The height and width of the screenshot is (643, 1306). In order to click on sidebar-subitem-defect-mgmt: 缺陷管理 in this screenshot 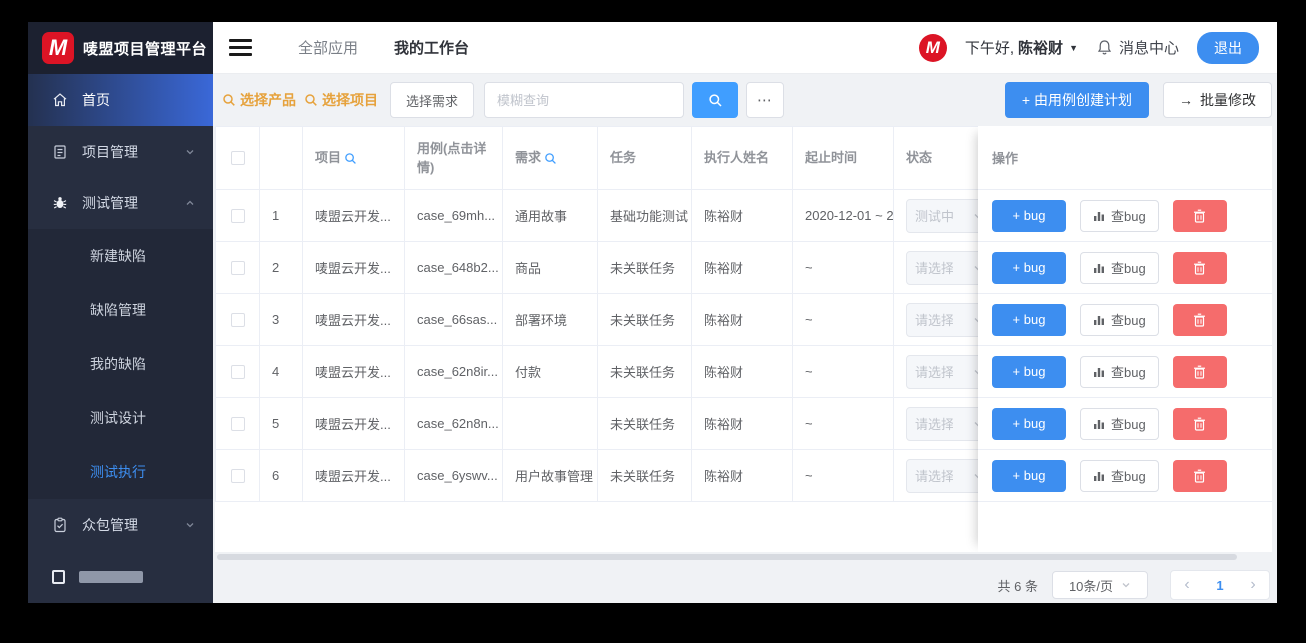, I will do `click(120, 310)`.